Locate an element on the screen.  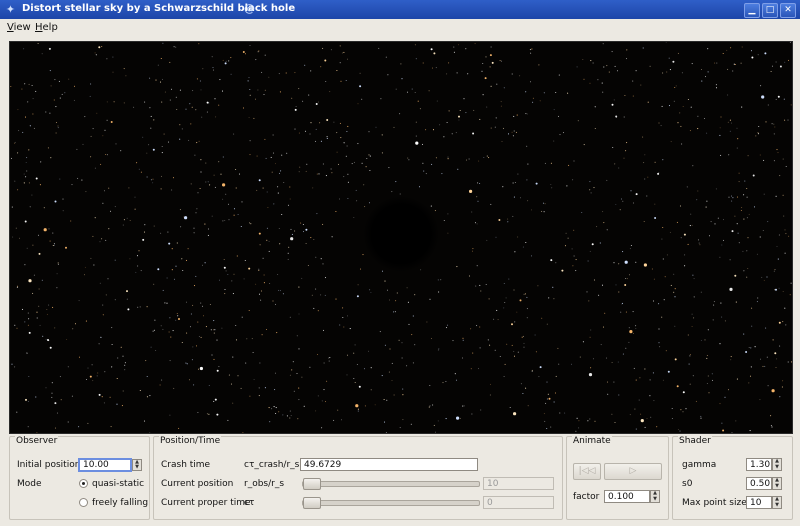
max-point-size-input: 10 is located at coordinates (759, 502).